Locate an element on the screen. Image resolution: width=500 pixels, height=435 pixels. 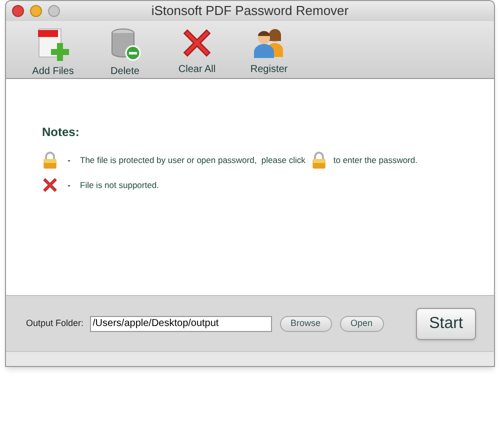
note-text: to enter the password. is located at coordinates (375, 160).